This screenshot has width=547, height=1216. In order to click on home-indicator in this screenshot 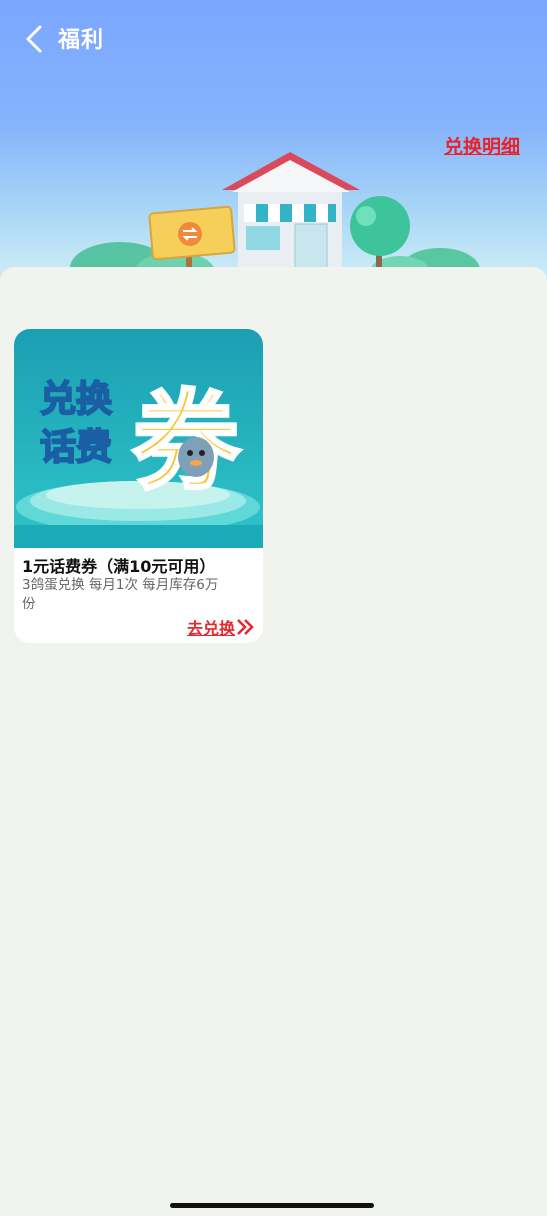, I will do `click(272, 1205)`.